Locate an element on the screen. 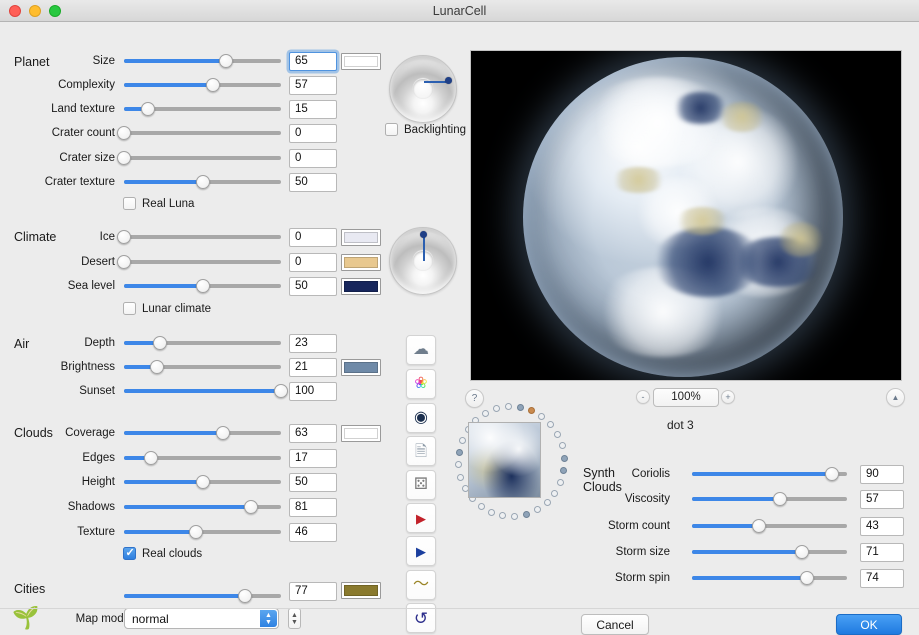  planet-color-swatch is located at coordinates (361, 61).